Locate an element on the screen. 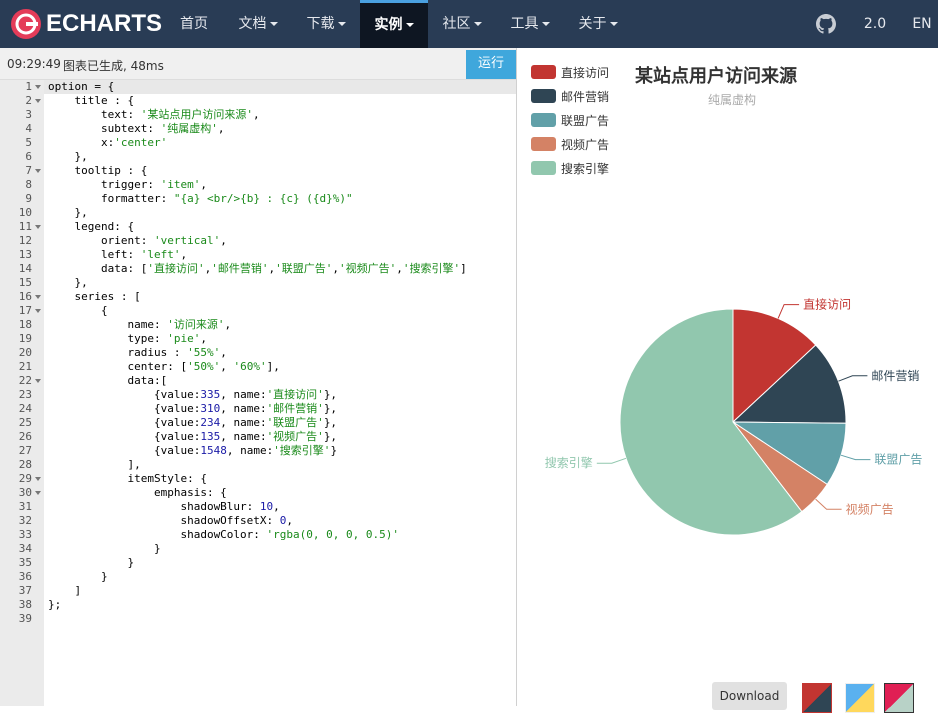  line-number: 18 is located at coordinates (25, 324).